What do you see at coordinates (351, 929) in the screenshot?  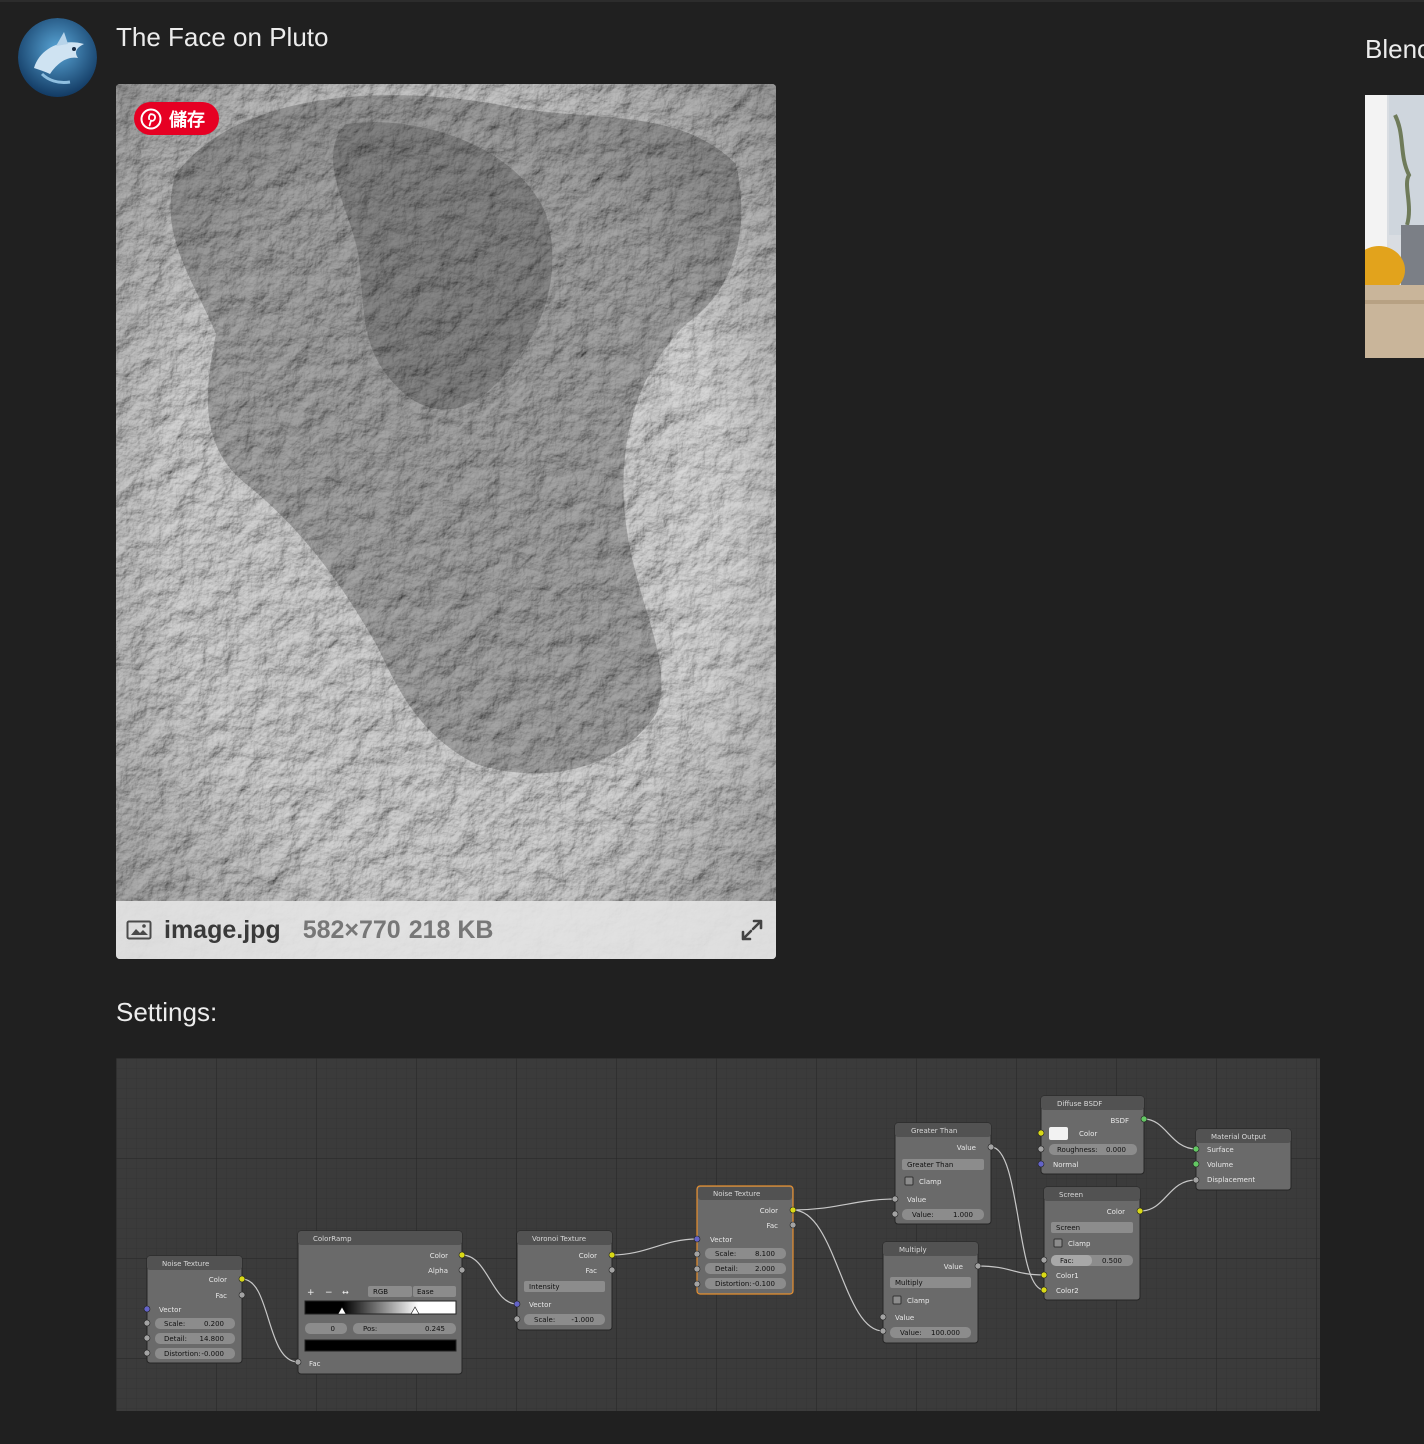 I see `file-dimensions: 582×770` at bounding box center [351, 929].